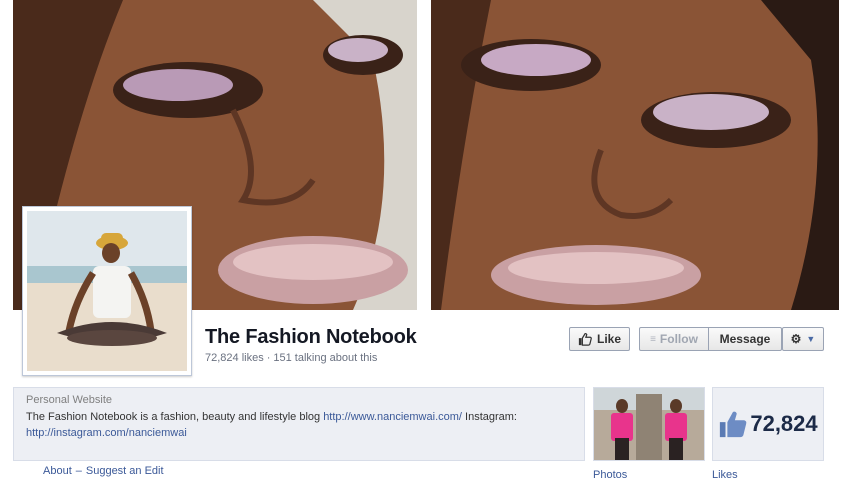 The image size is (843, 489). What do you see at coordinates (234, 358) in the screenshot?
I see `likes-count: 72,824 likes` at bounding box center [234, 358].